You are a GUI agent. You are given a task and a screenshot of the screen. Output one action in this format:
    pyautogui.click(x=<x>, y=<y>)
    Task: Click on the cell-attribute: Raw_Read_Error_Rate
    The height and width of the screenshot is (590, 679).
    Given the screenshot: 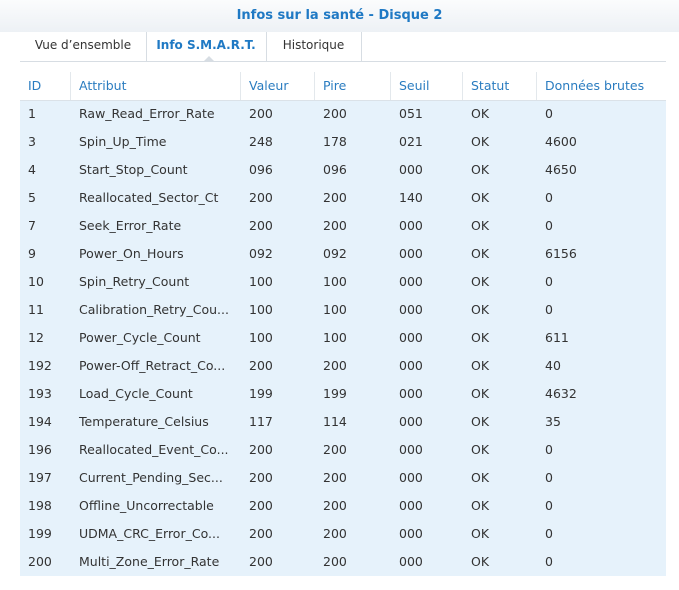 What is the action you would take?
    pyautogui.click(x=147, y=113)
    